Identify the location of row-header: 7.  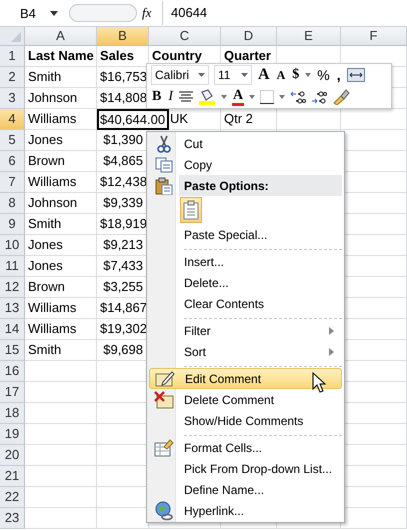
(12, 182).